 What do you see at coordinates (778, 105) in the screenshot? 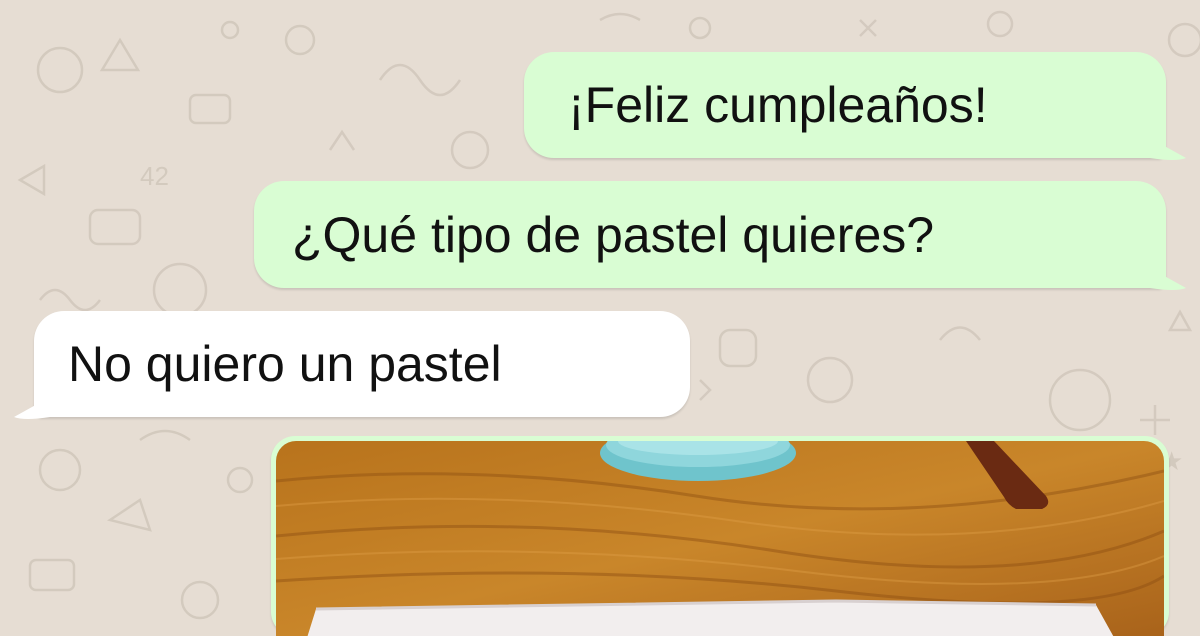
I see `message-text: ¡Feliz cumpleaños!` at bounding box center [778, 105].